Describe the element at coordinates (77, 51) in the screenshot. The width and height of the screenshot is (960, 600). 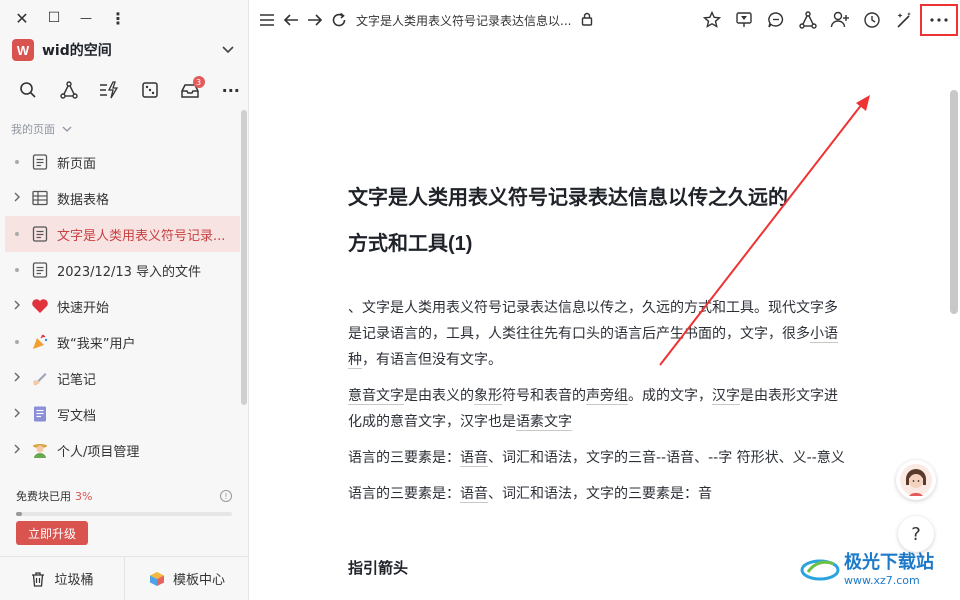
I see `space-name: wid的空间` at that location.